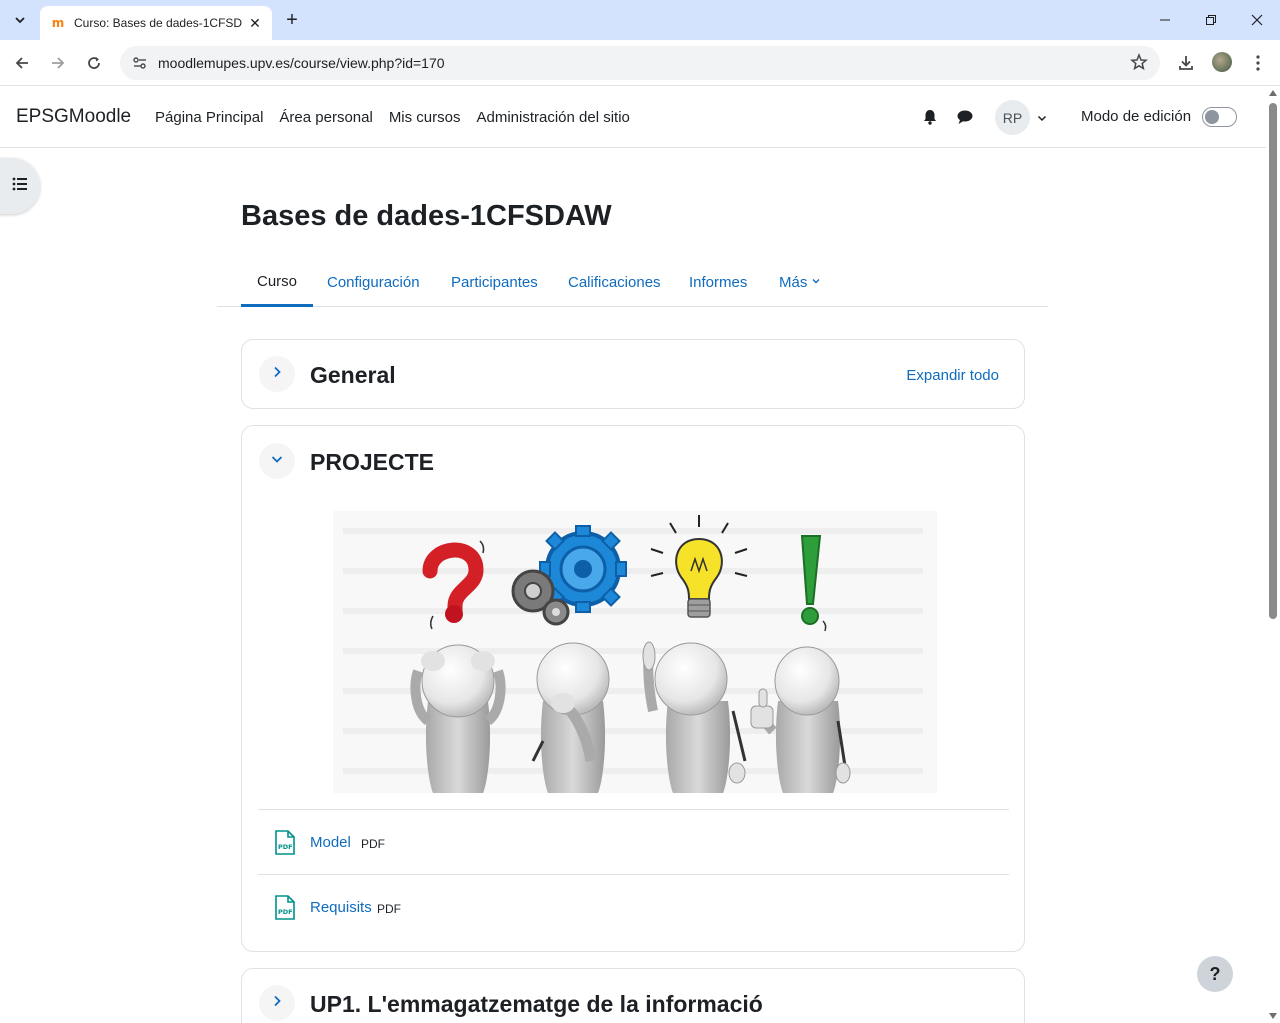 The height and width of the screenshot is (1023, 1280). Describe the element at coordinates (458, 718) in the screenshot. I see `figure-confused` at that location.